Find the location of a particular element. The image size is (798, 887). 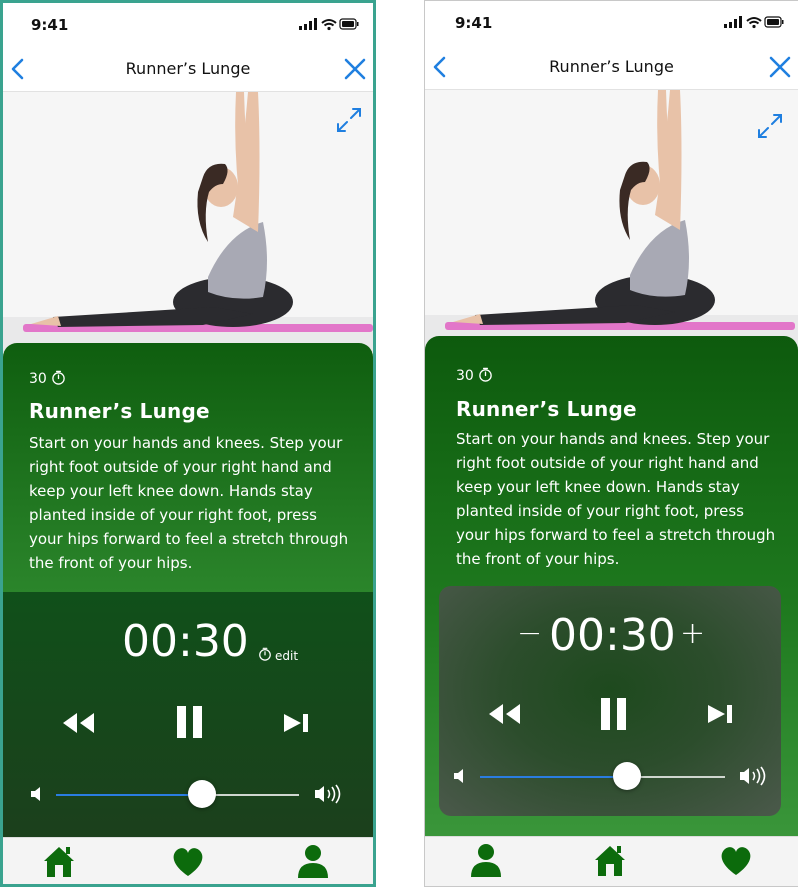

decrease-time-button: − is located at coordinates (529, 633).